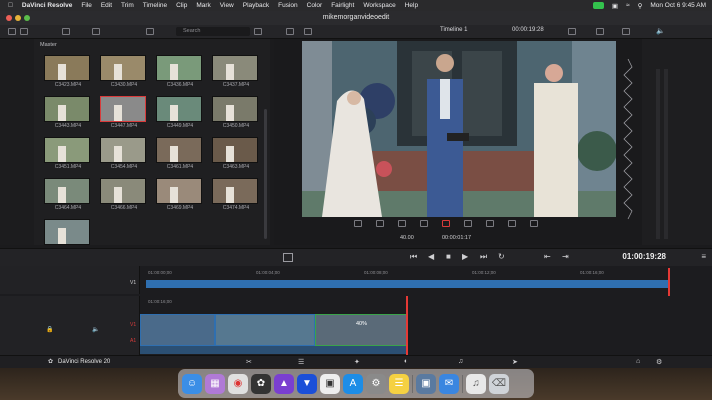  I want to click on loop-button: ↻, so click(501, 256).